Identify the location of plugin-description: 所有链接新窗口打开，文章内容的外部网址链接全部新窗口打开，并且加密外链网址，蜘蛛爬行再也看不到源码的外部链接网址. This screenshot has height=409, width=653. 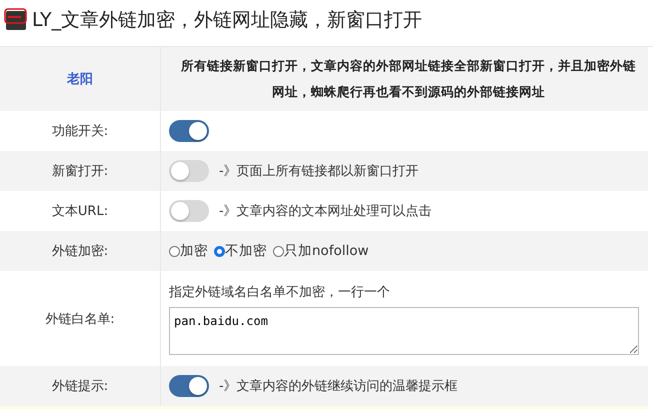
(408, 79).